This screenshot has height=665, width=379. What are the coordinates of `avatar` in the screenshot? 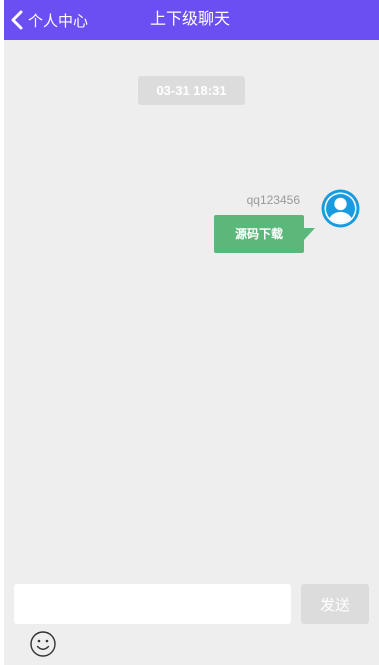 It's located at (340, 208).